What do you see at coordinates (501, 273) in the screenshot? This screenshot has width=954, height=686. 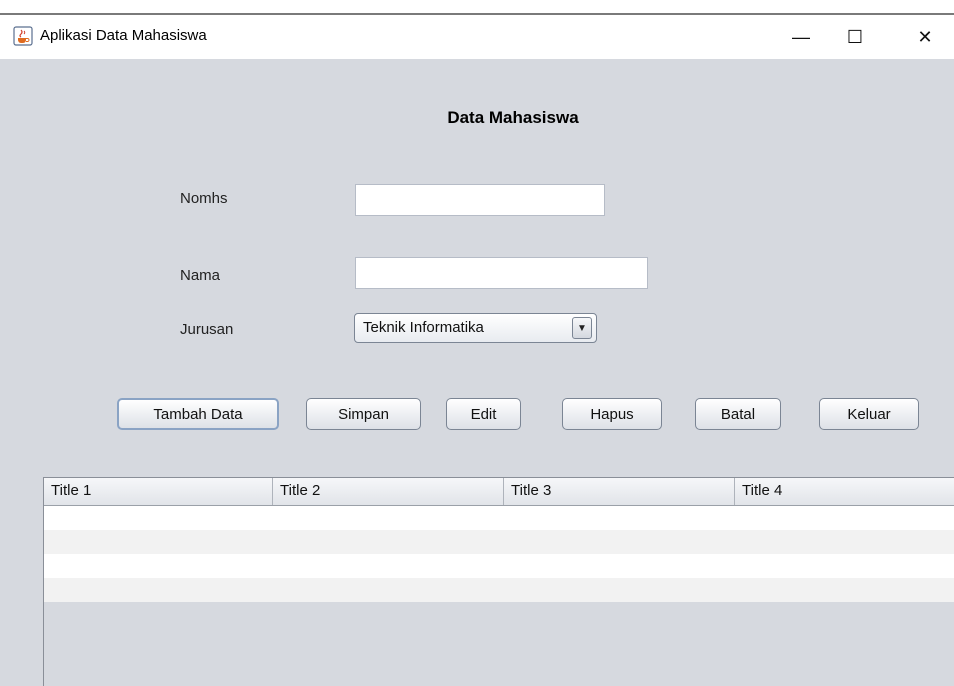 I see `nama-input` at bounding box center [501, 273].